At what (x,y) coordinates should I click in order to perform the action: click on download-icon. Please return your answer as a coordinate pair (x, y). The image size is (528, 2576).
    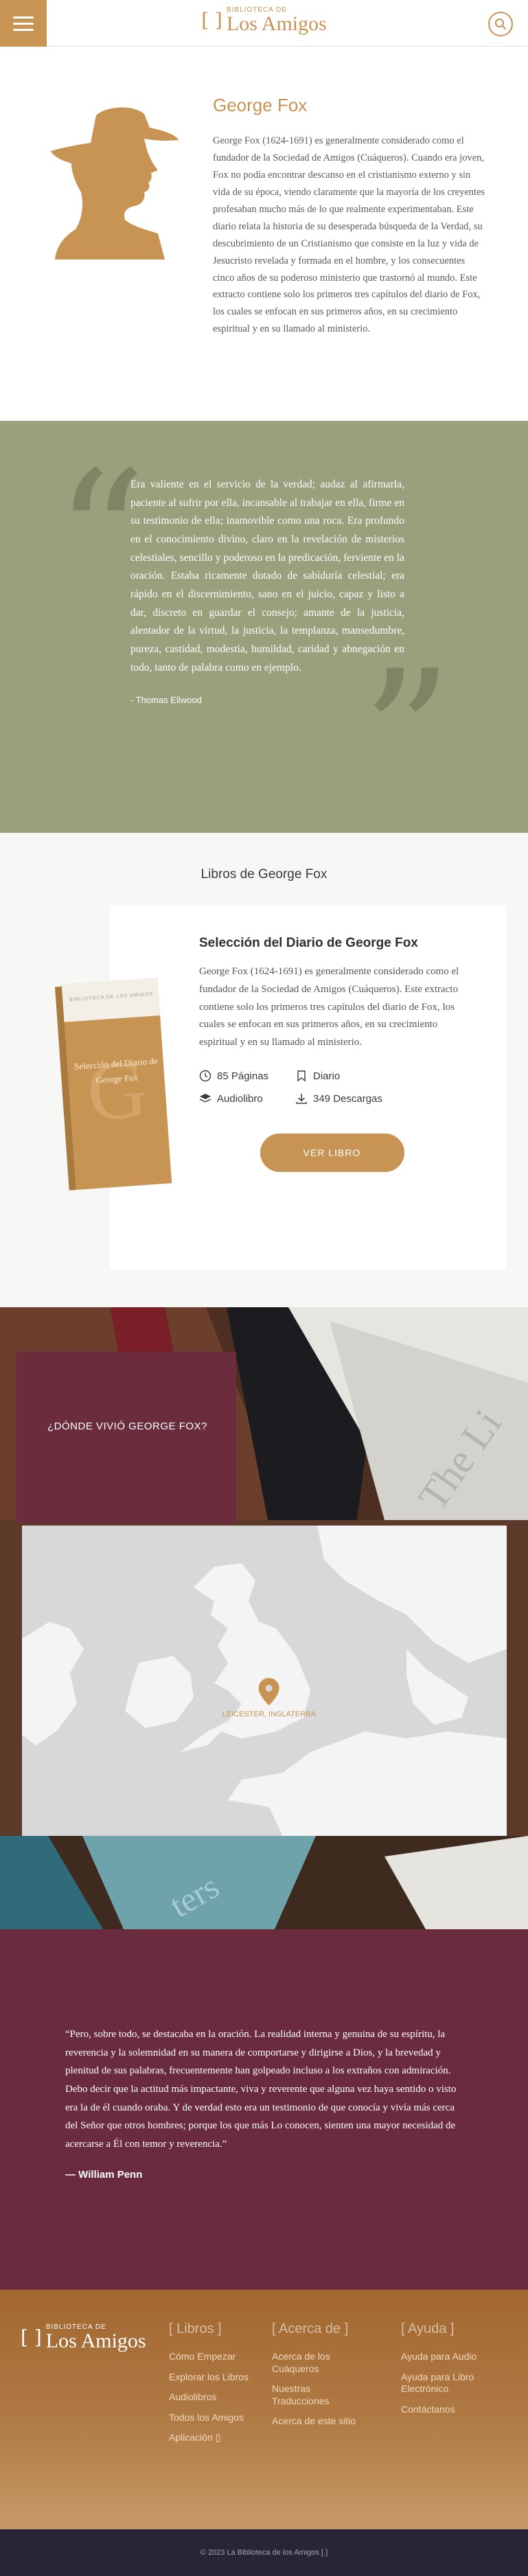
    Looking at the image, I should click on (301, 1099).